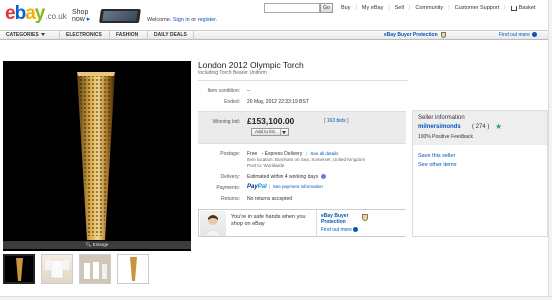 The height and width of the screenshot is (300, 552). Describe the element at coordinates (230, 177) in the screenshot. I see `delivery-label: Delivery:` at that location.